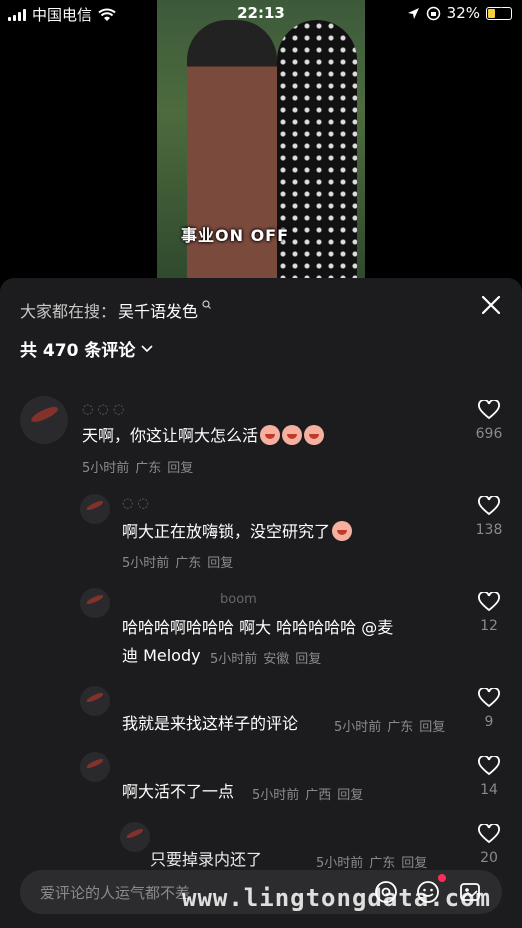 The height and width of the screenshot is (928, 522). Describe the element at coordinates (206, 305) in the screenshot. I see `search-icon` at that location.